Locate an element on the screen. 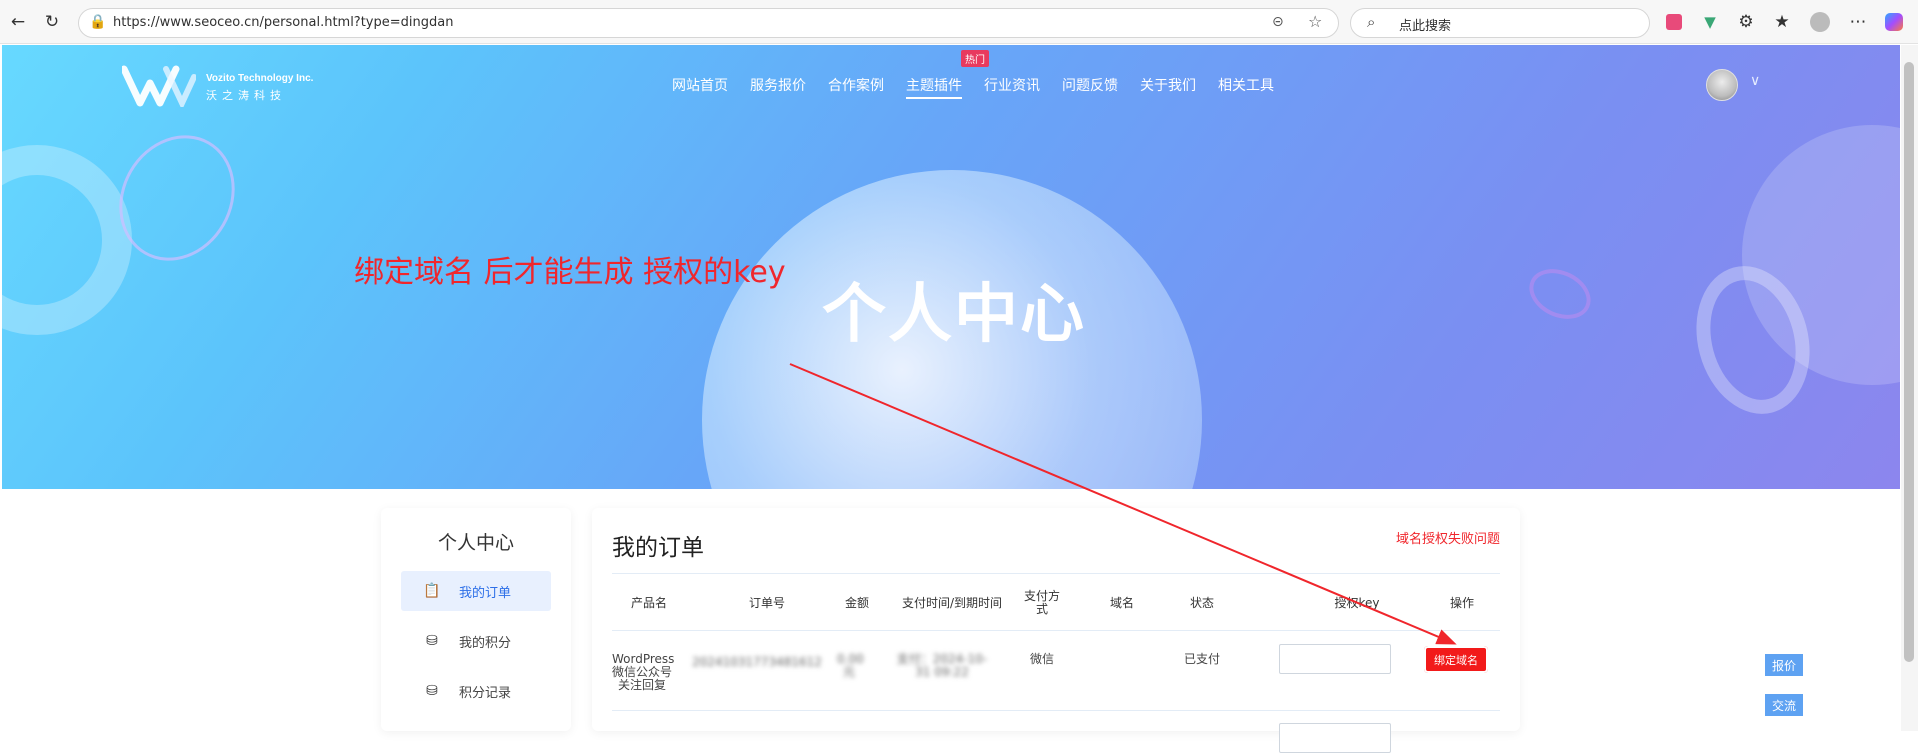 The width and height of the screenshot is (1918, 753). annotation-arrow is located at coordinates (1123, 504).